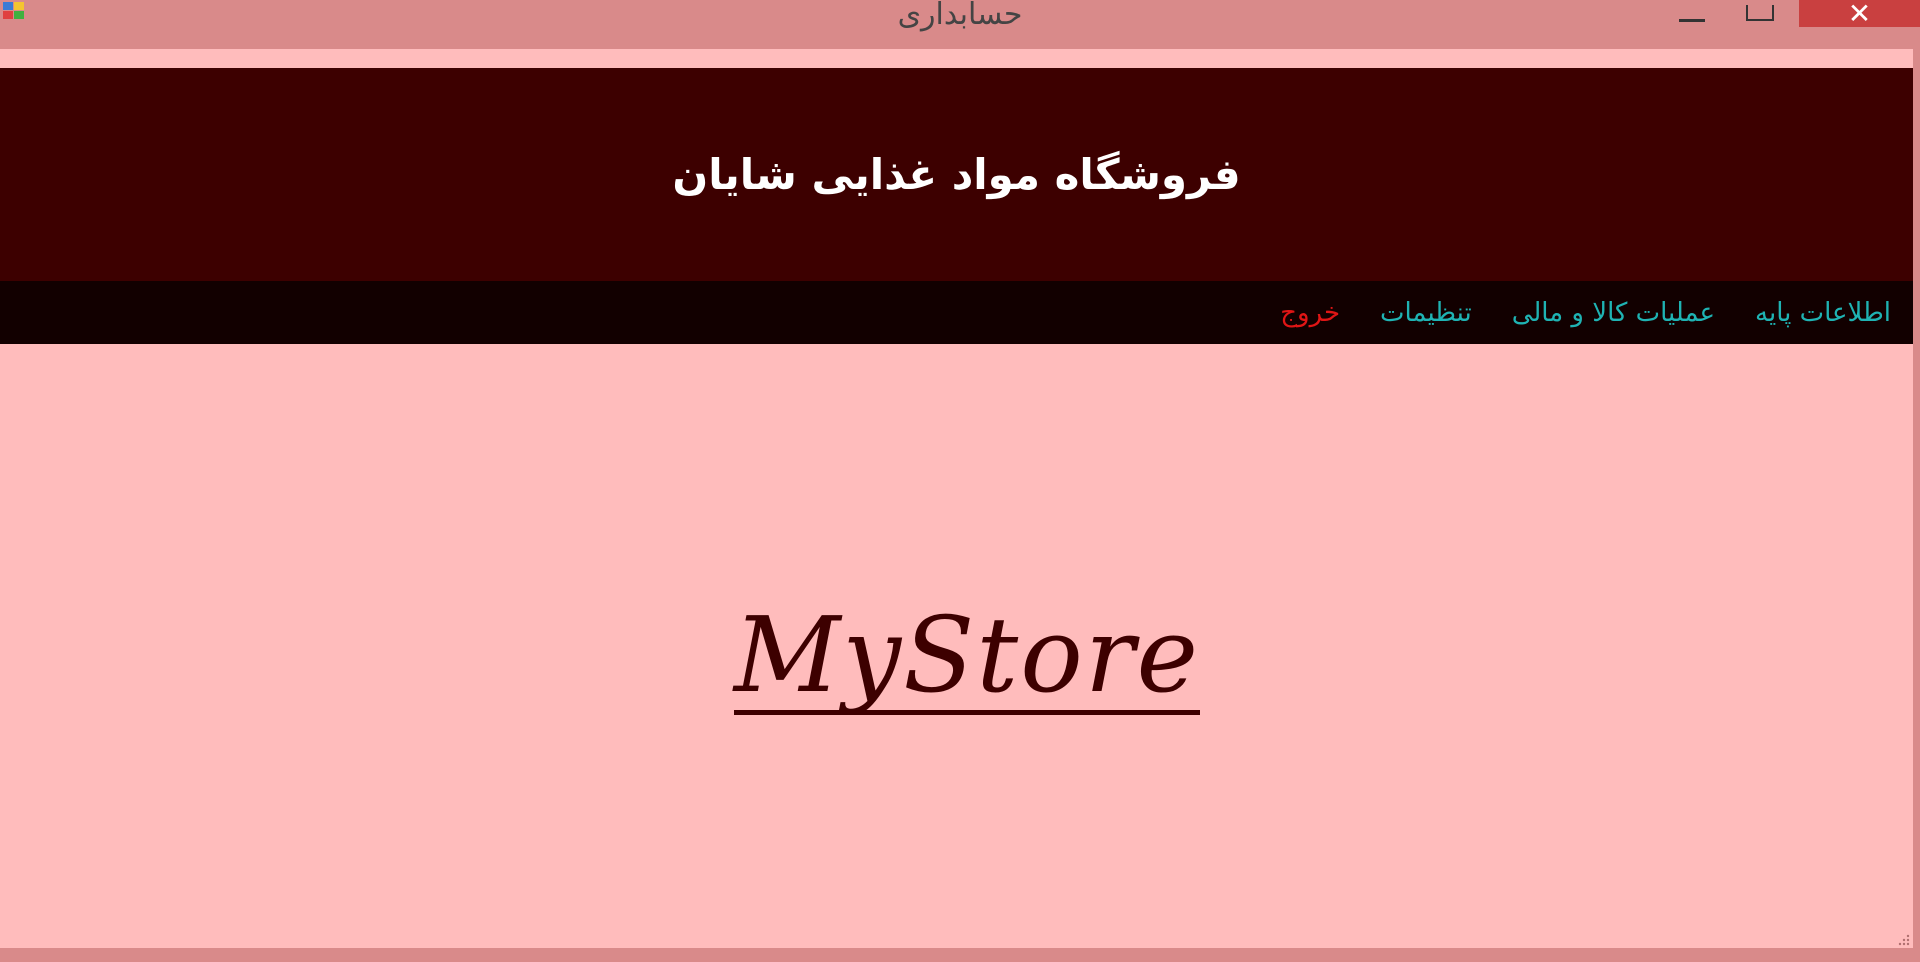 This screenshot has width=1920, height=962. I want to click on menu-item-settings: تنظیمات, so click(1426, 313).